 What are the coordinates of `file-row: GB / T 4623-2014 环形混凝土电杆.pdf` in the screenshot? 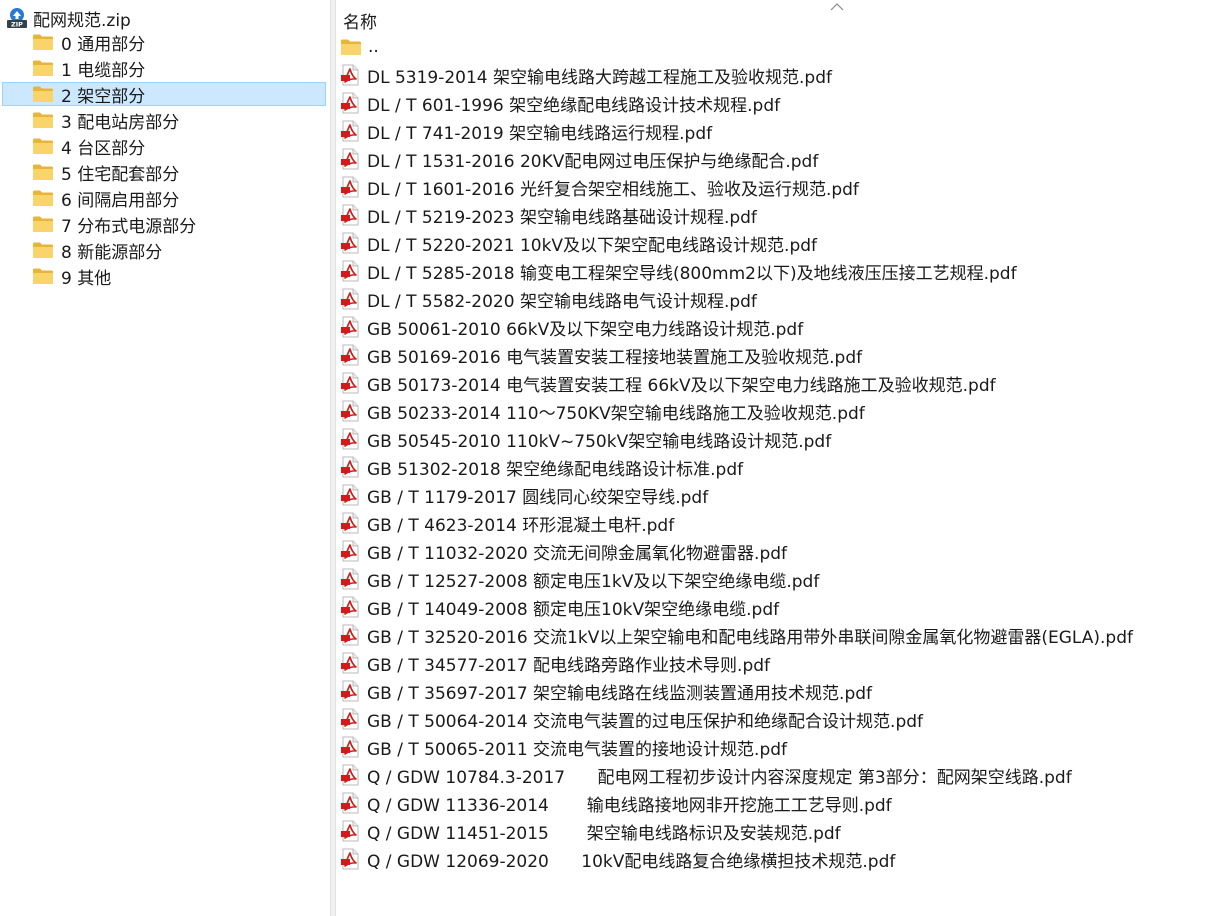 It's located at (507, 523).